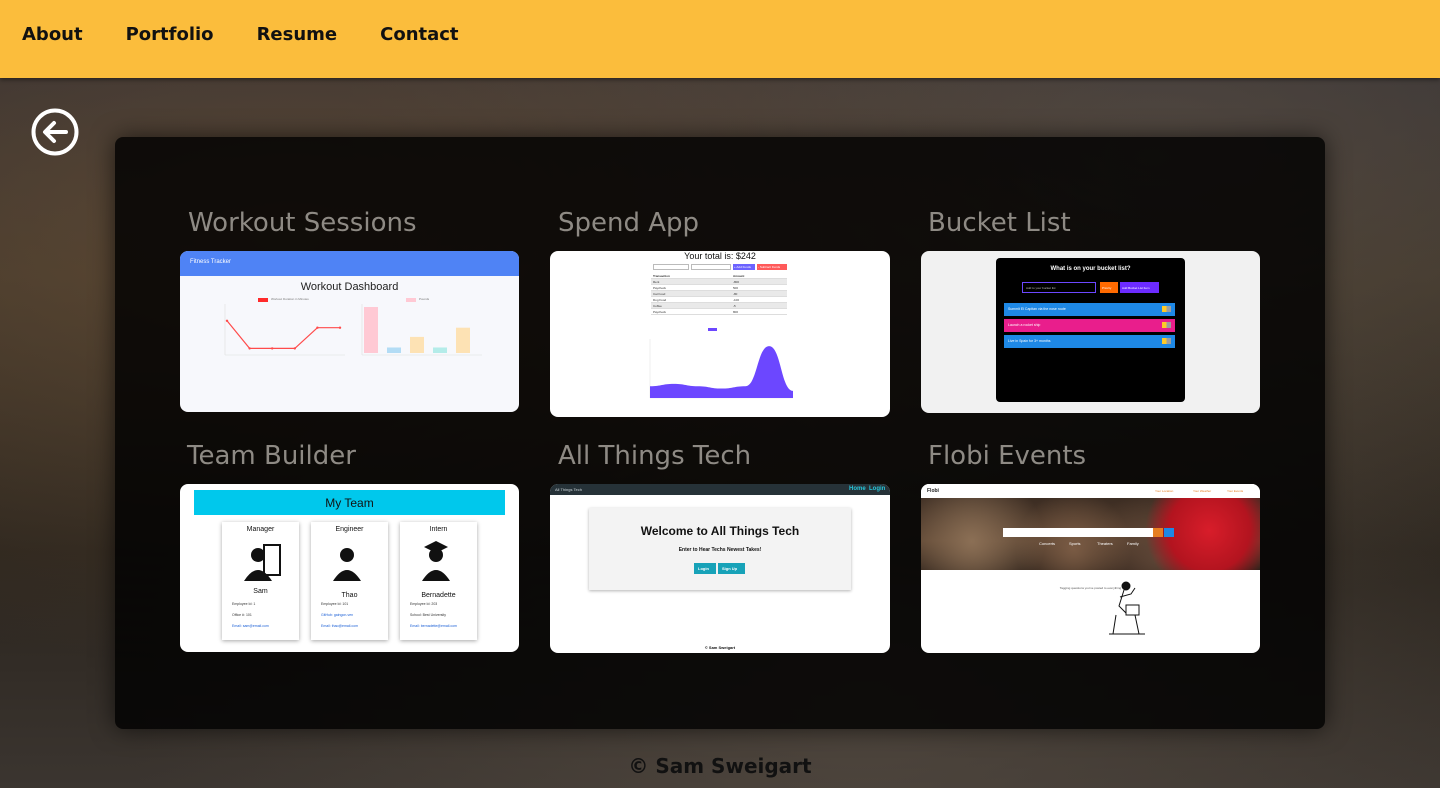 The height and width of the screenshot is (788, 1440). What do you see at coordinates (720, 766) in the screenshot?
I see `footer-copyright: © Sam Sweigart` at bounding box center [720, 766].